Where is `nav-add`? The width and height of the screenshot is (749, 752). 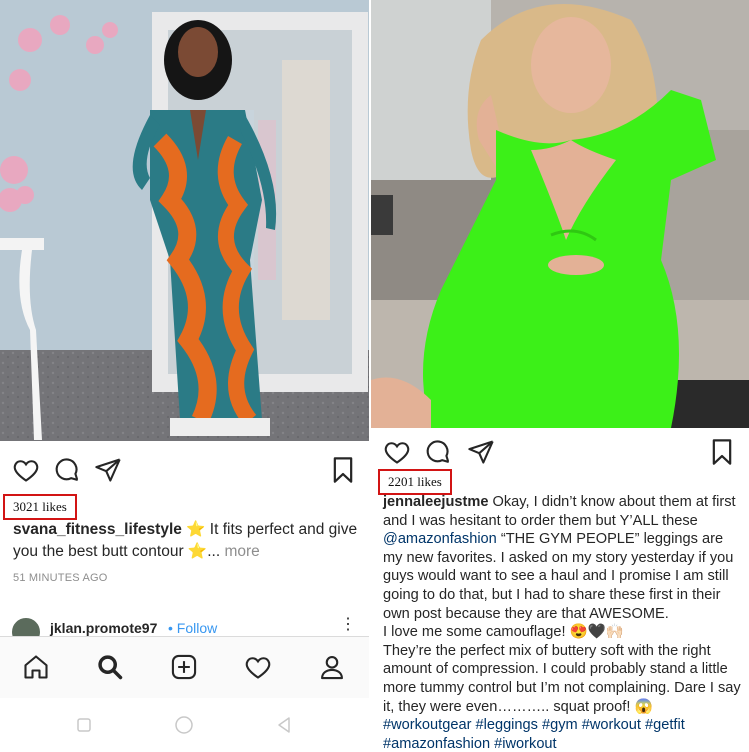 nav-add is located at coordinates (184, 667).